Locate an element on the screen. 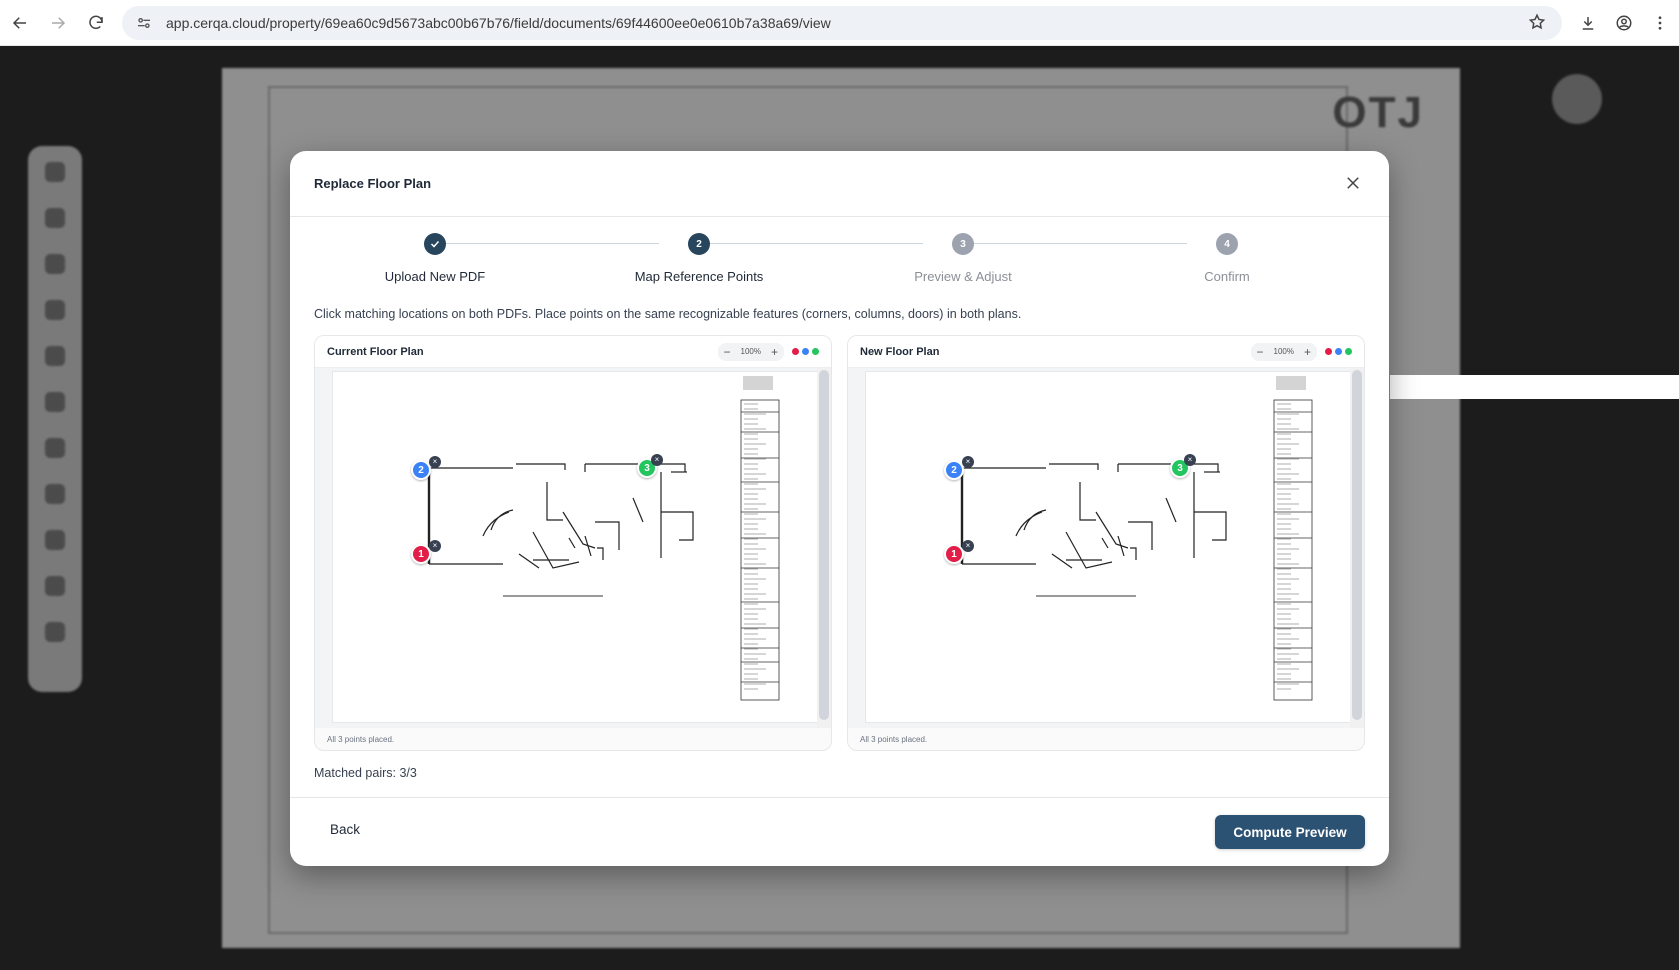 The image size is (1679, 970). bookmark-star-icon is located at coordinates (1538, 23).